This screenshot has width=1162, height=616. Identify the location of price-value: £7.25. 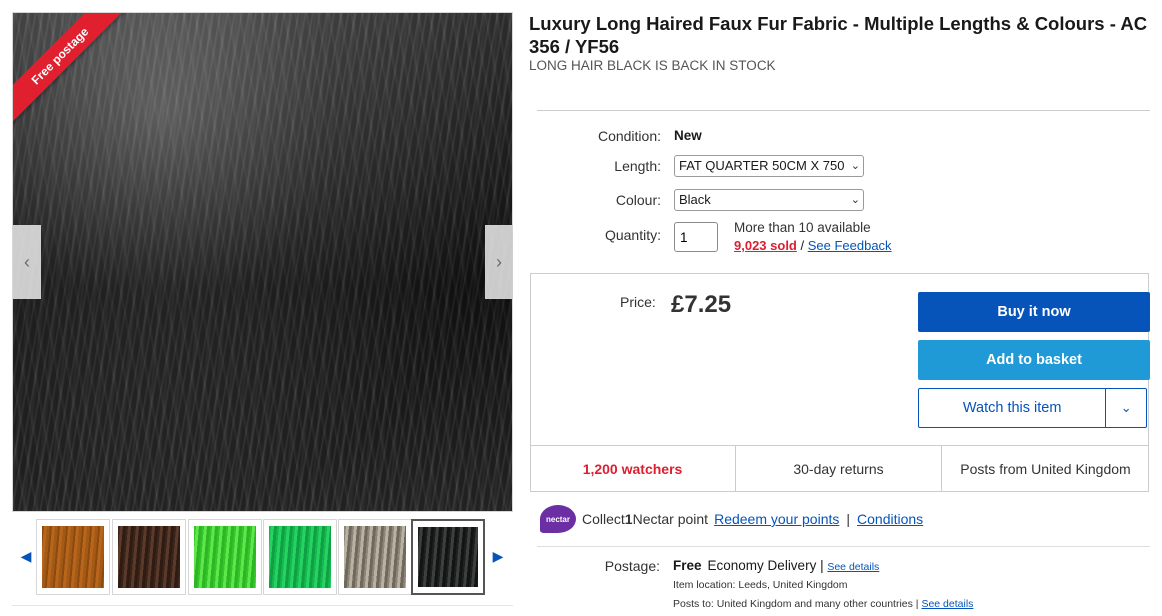
(701, 304).